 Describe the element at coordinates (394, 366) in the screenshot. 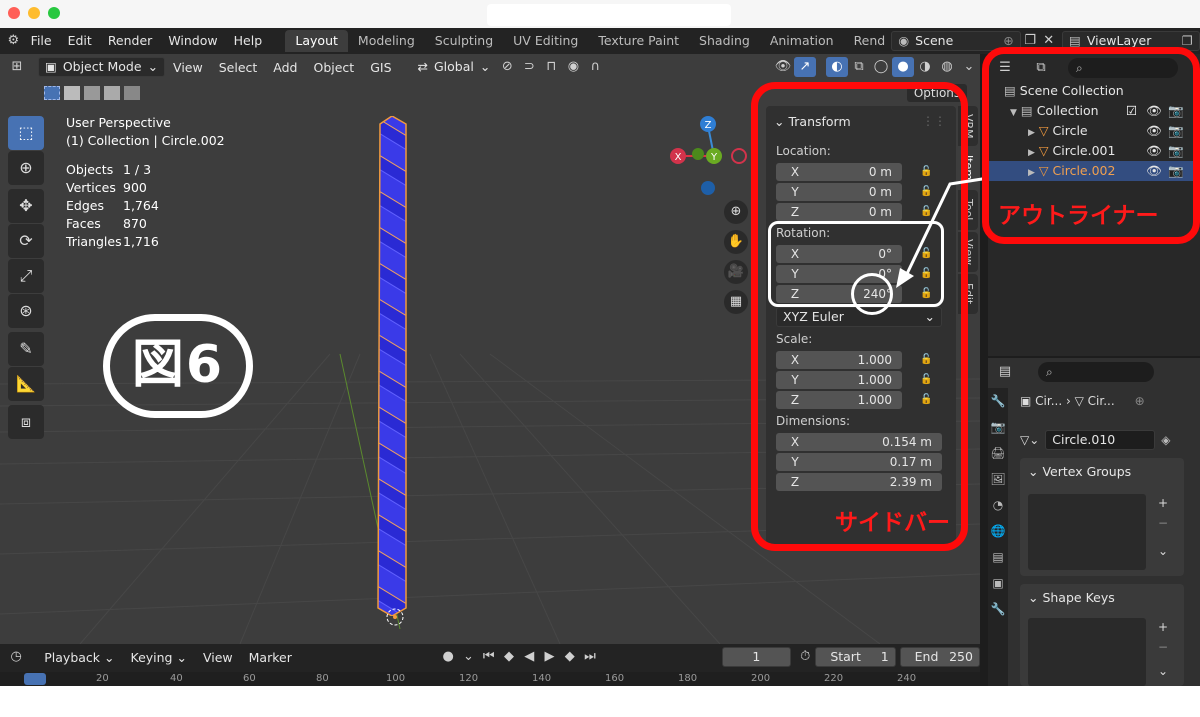

I see `twisted-rope-object` at that location.